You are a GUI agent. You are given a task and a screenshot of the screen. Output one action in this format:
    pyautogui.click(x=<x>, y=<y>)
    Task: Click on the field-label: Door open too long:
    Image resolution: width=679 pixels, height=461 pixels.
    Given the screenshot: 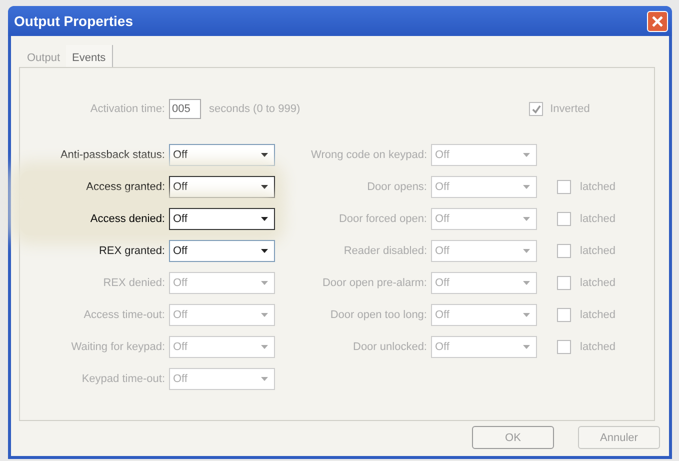 What is the action you would take?
    pyautogui.click(x=378, y=315)
    